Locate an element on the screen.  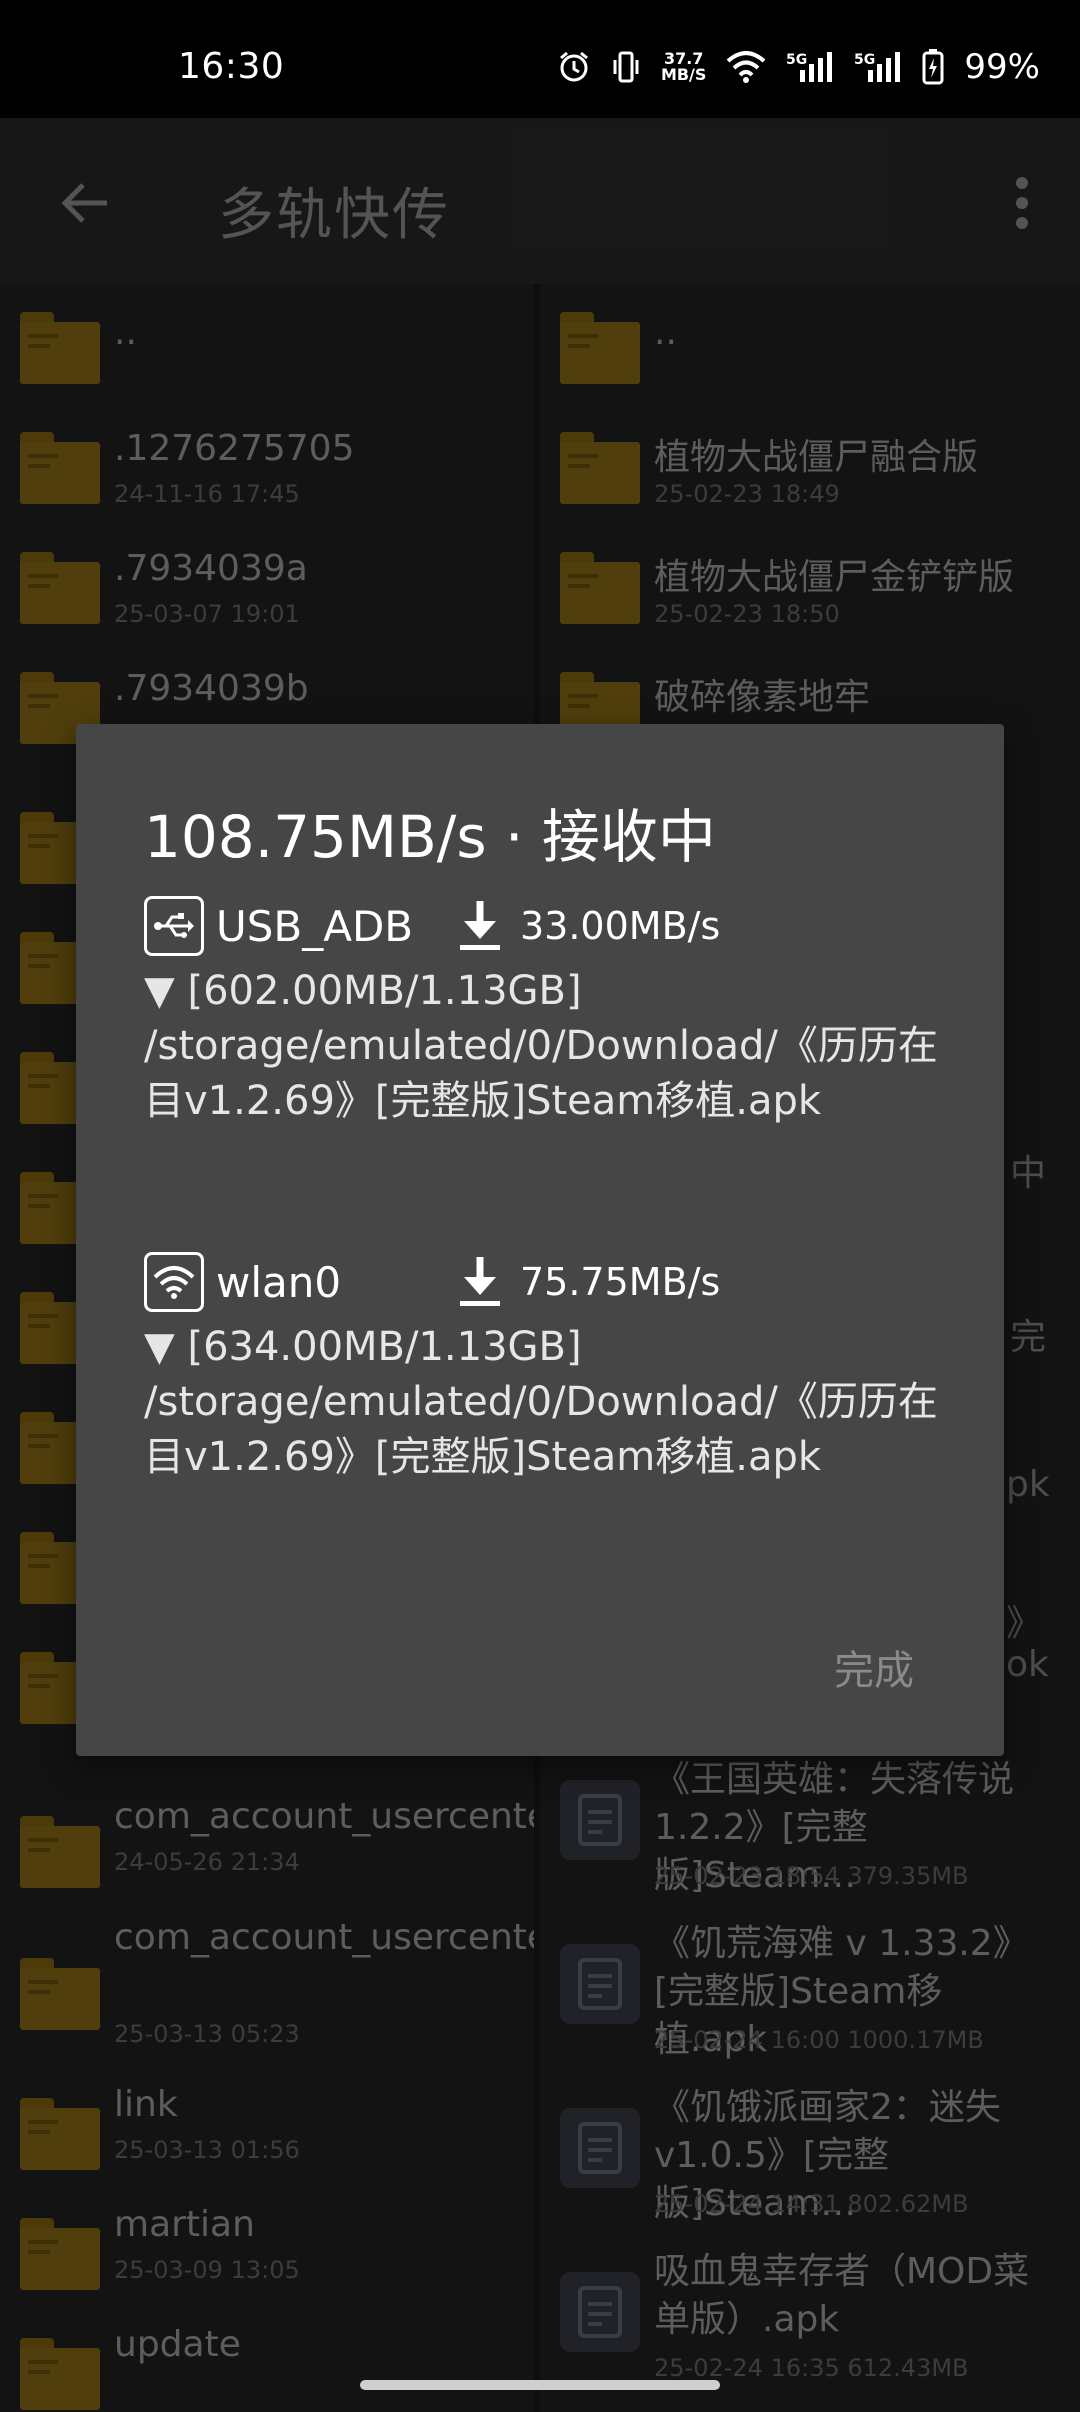
gesture-navigation-bar is located at coordinates (540, 2385).